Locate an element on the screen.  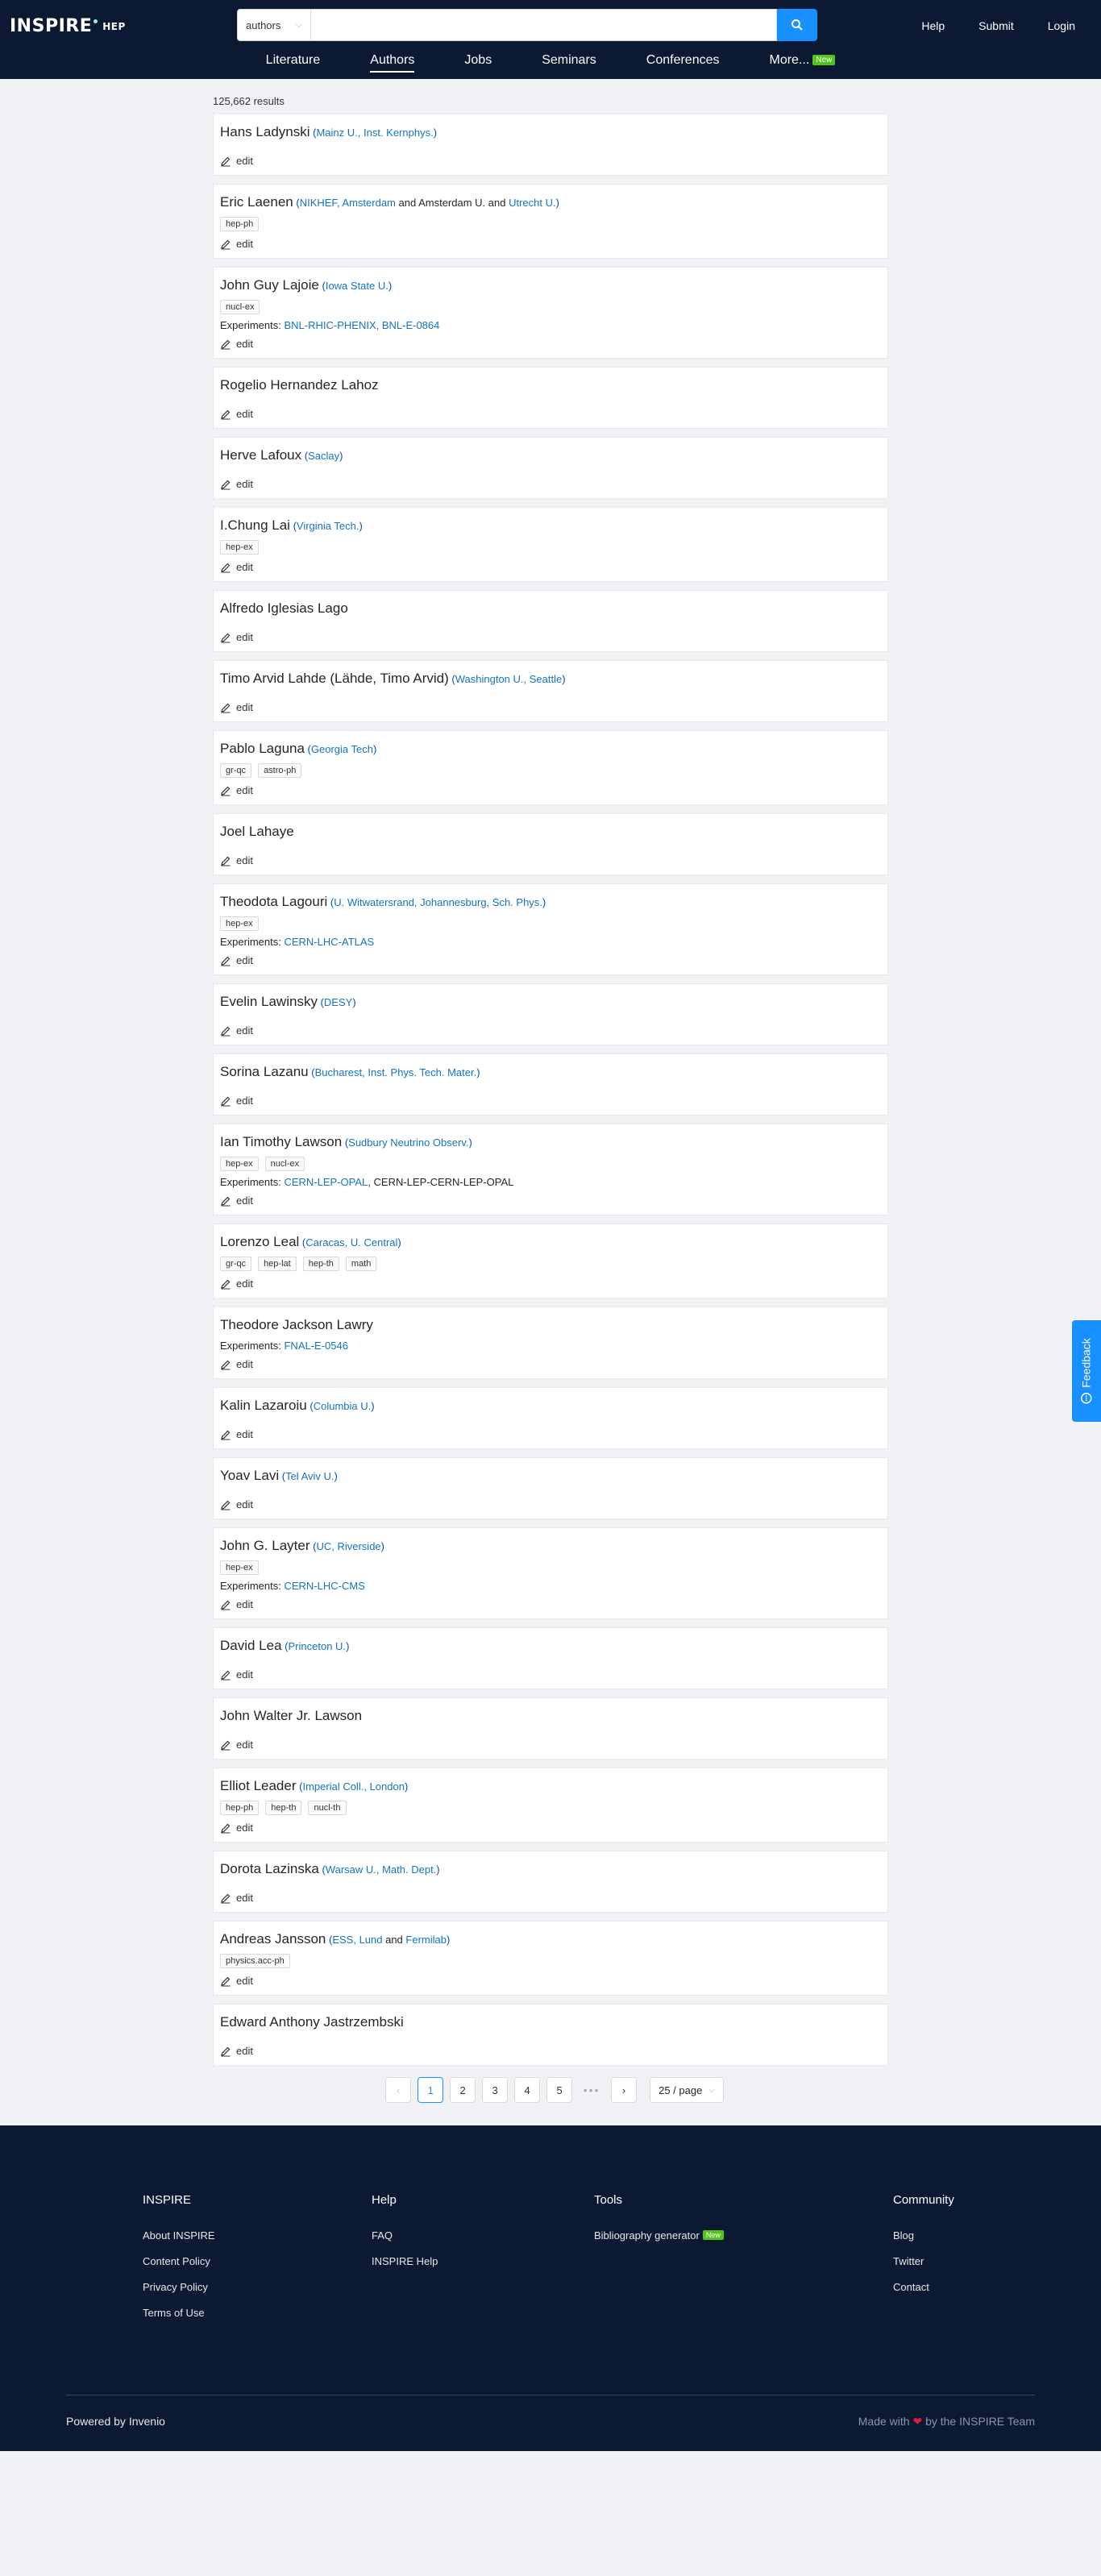
affiliation-link: Washington U., Seattle is located at coordinates (508, 679).